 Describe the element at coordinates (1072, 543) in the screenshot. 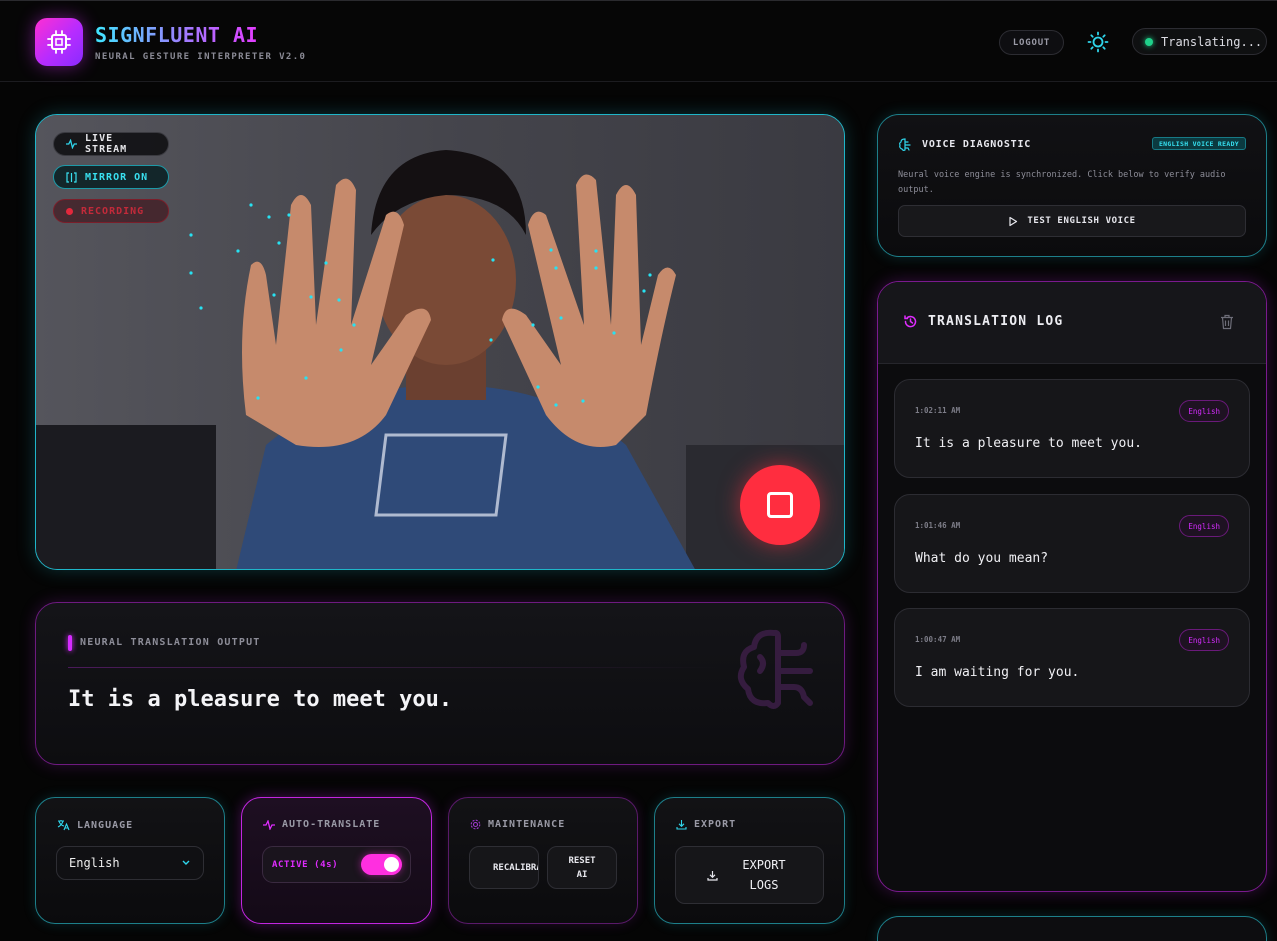

I see `log-entry: 1:01:46 AM English What do you mean?` at that location.